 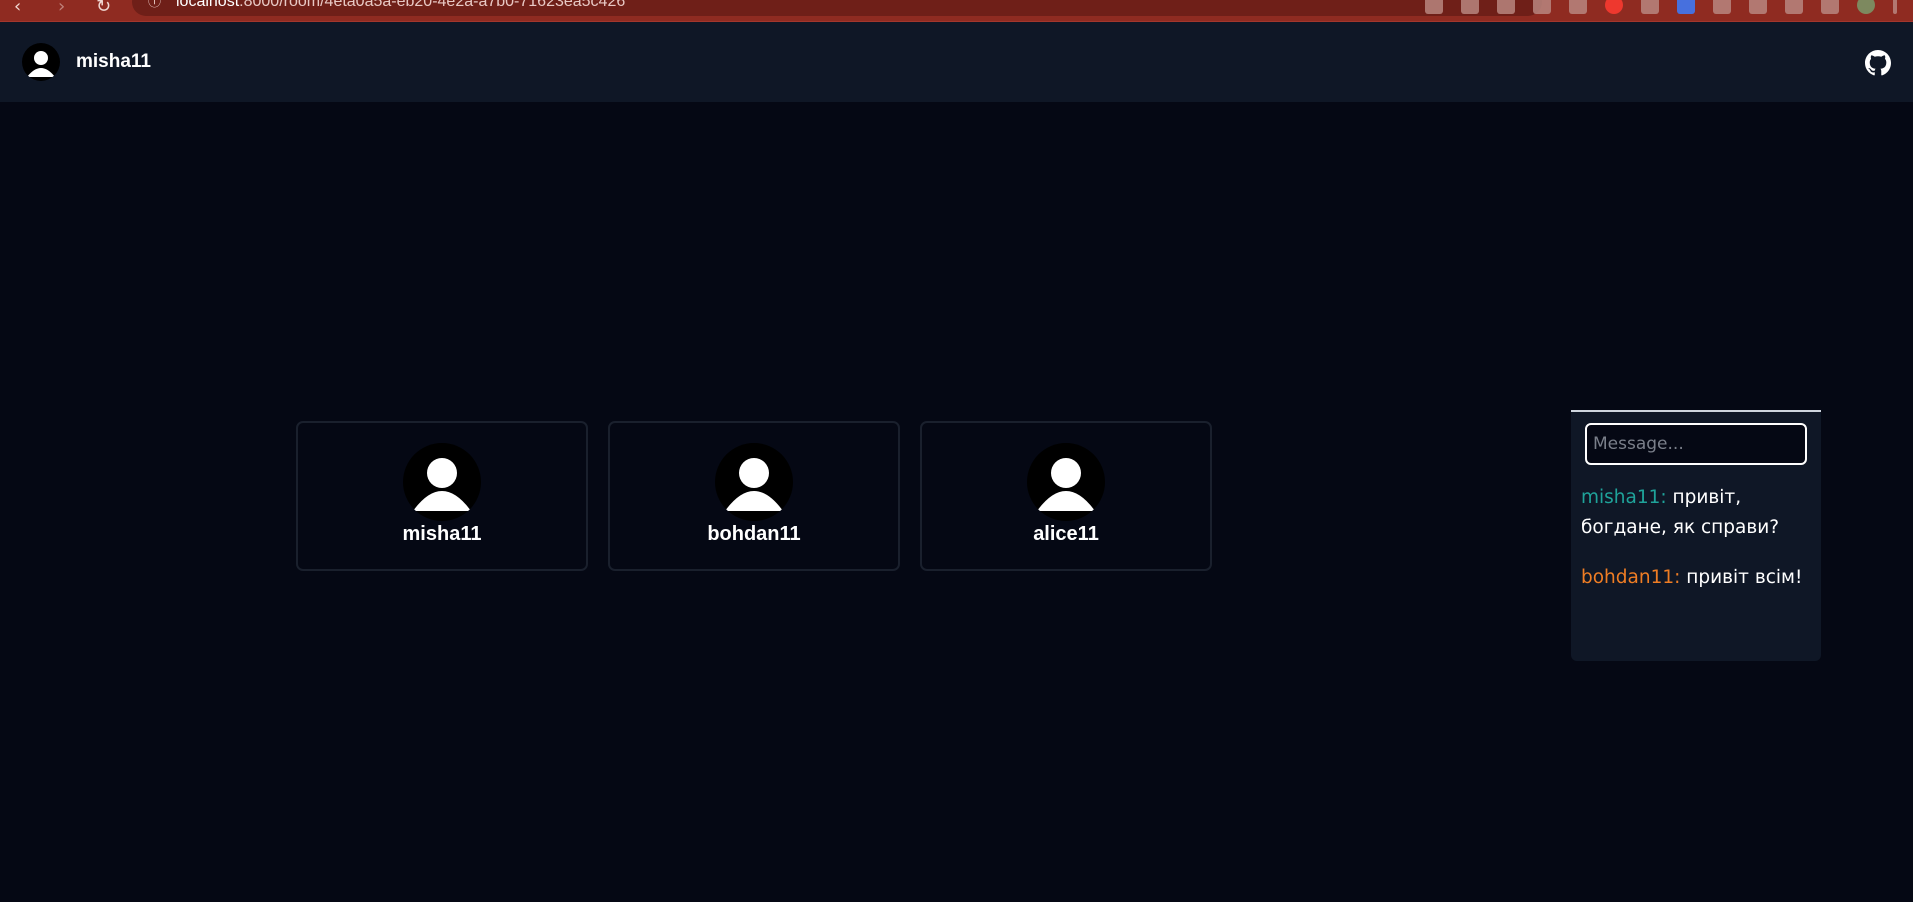 What do you see at coordinates (154, 8) in the screenshot?
I see `site-info-icon: ⓘ` at bounding box center [154, 8].